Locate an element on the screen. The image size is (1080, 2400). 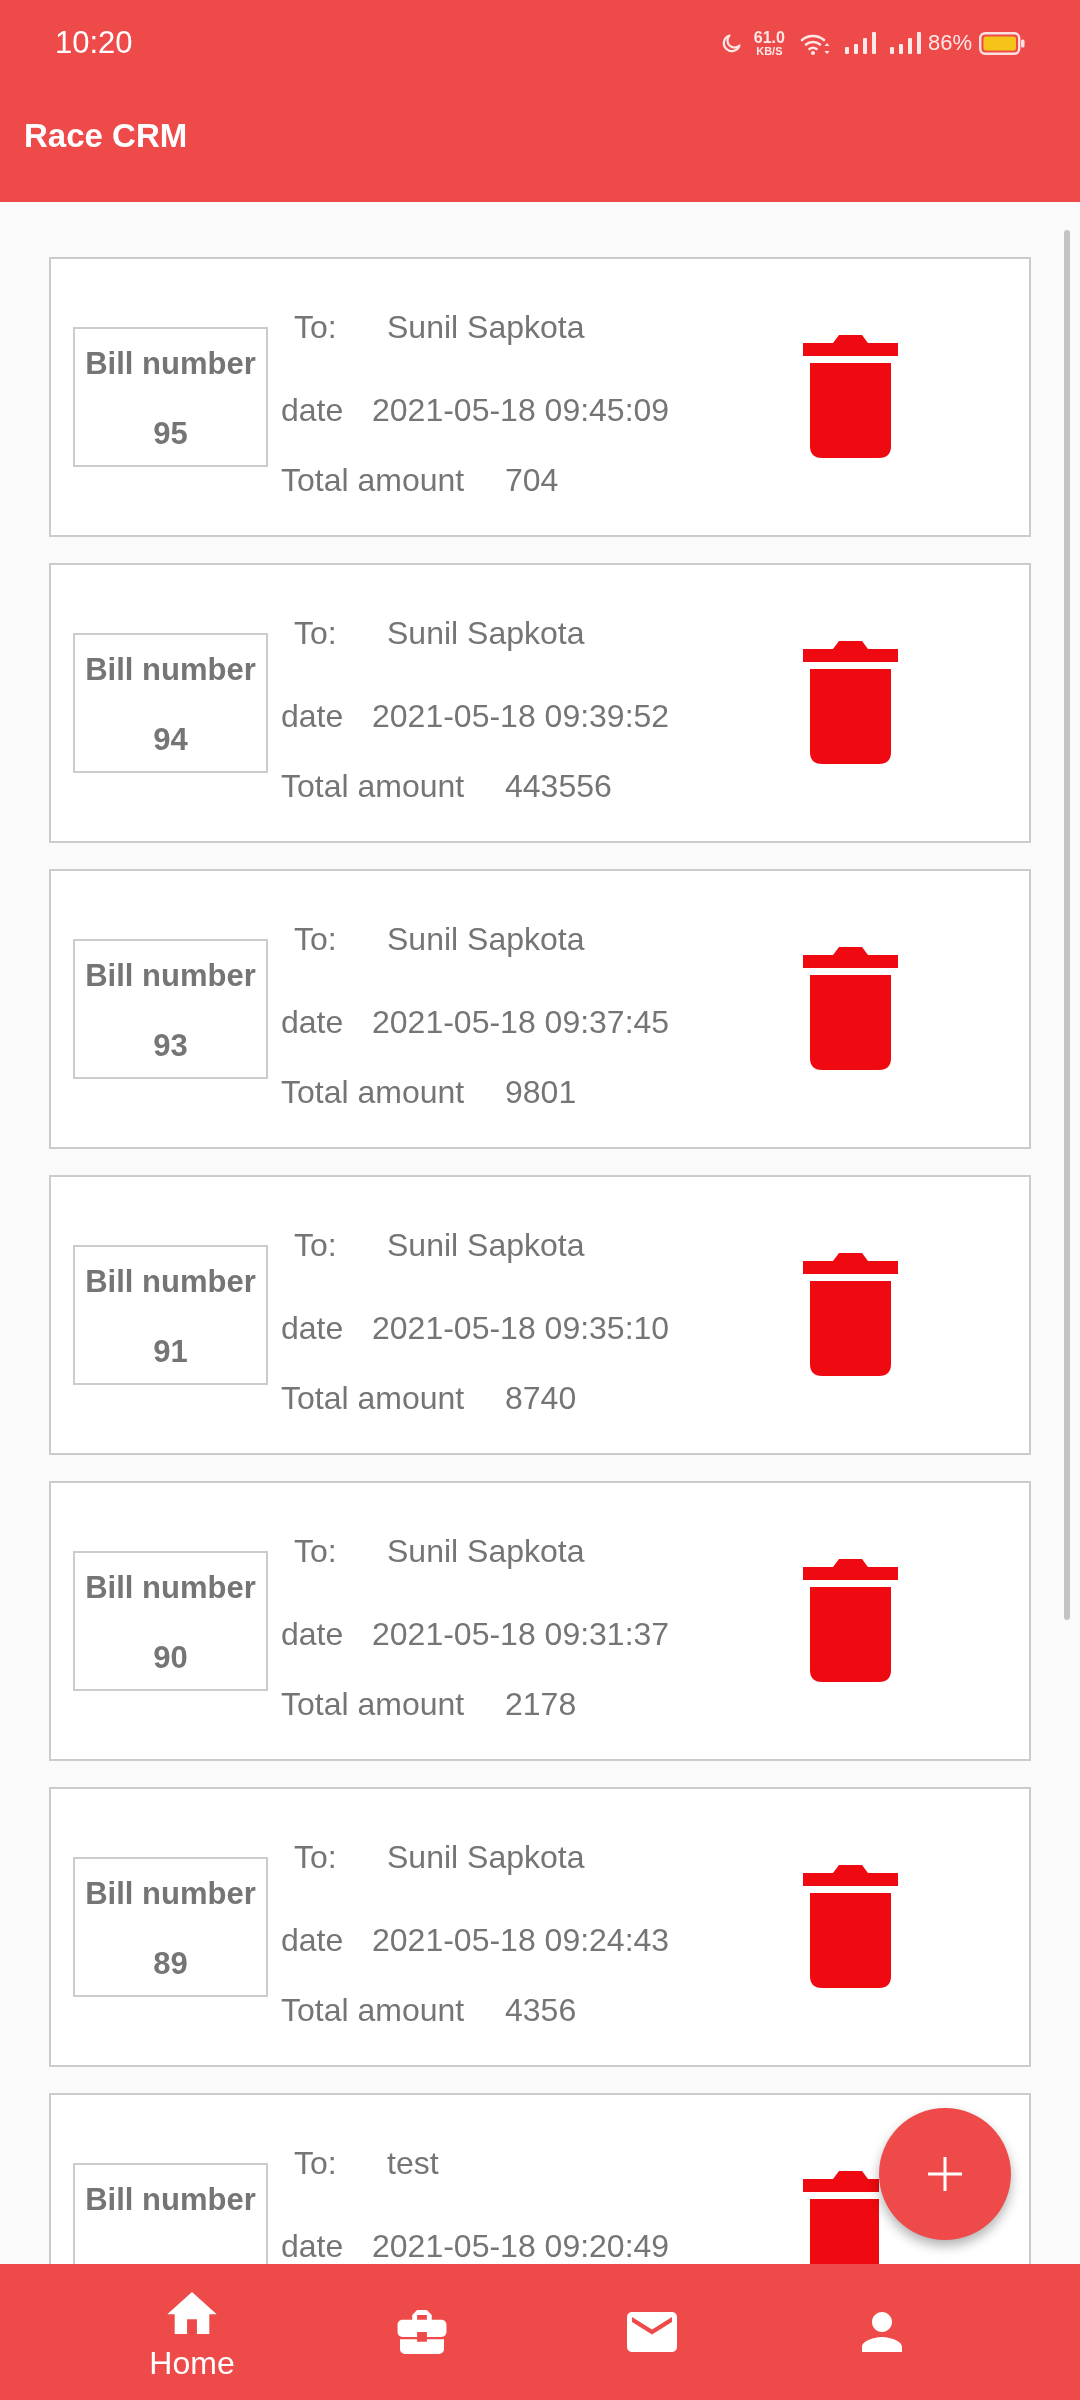
bill-card: Bill number 93 To: Sunil Sapkota date 2021-05-18 09:37:45 Total amount 9801 is located at coordinates (540, 1009).